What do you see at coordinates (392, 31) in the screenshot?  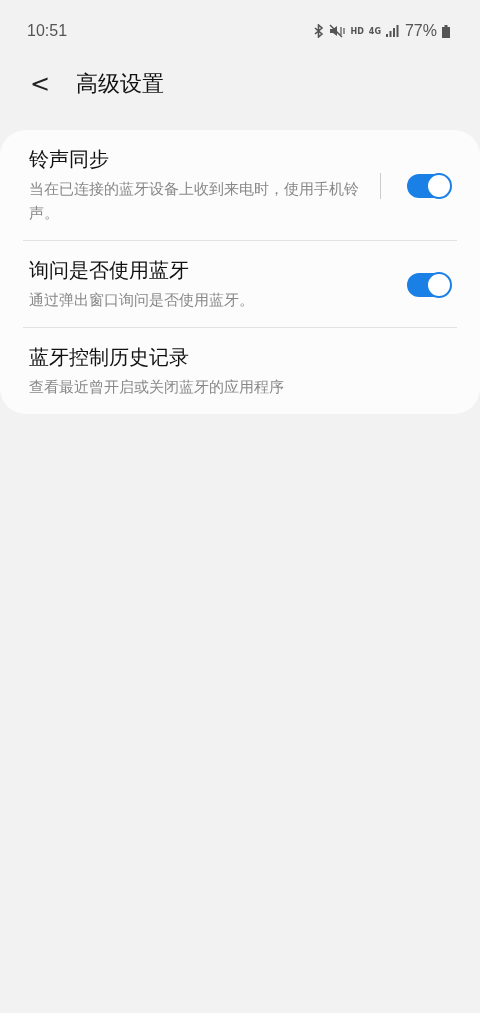 I see `signal-icon` at bounding box center [392, 31].